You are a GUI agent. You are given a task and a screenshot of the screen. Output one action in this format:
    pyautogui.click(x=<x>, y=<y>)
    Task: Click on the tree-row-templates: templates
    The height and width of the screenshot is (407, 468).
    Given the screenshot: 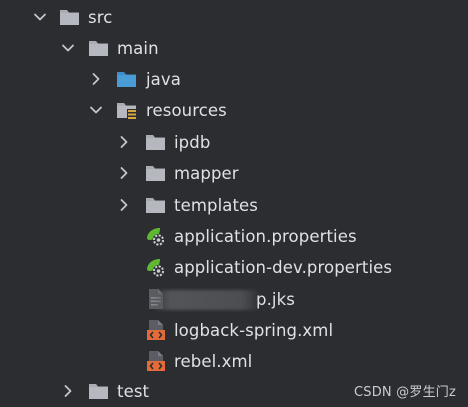 What is the action you would take?
    pyautogui.click(x=234, y=205)
    